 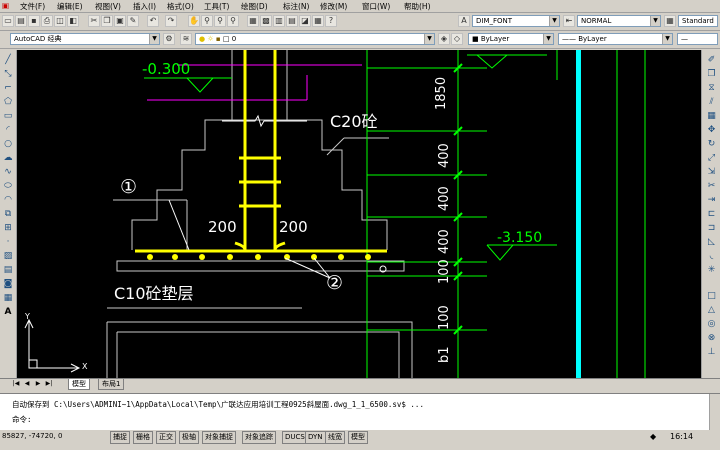 I want to click on cut-icon: ✂, so click(x=94, y=21).